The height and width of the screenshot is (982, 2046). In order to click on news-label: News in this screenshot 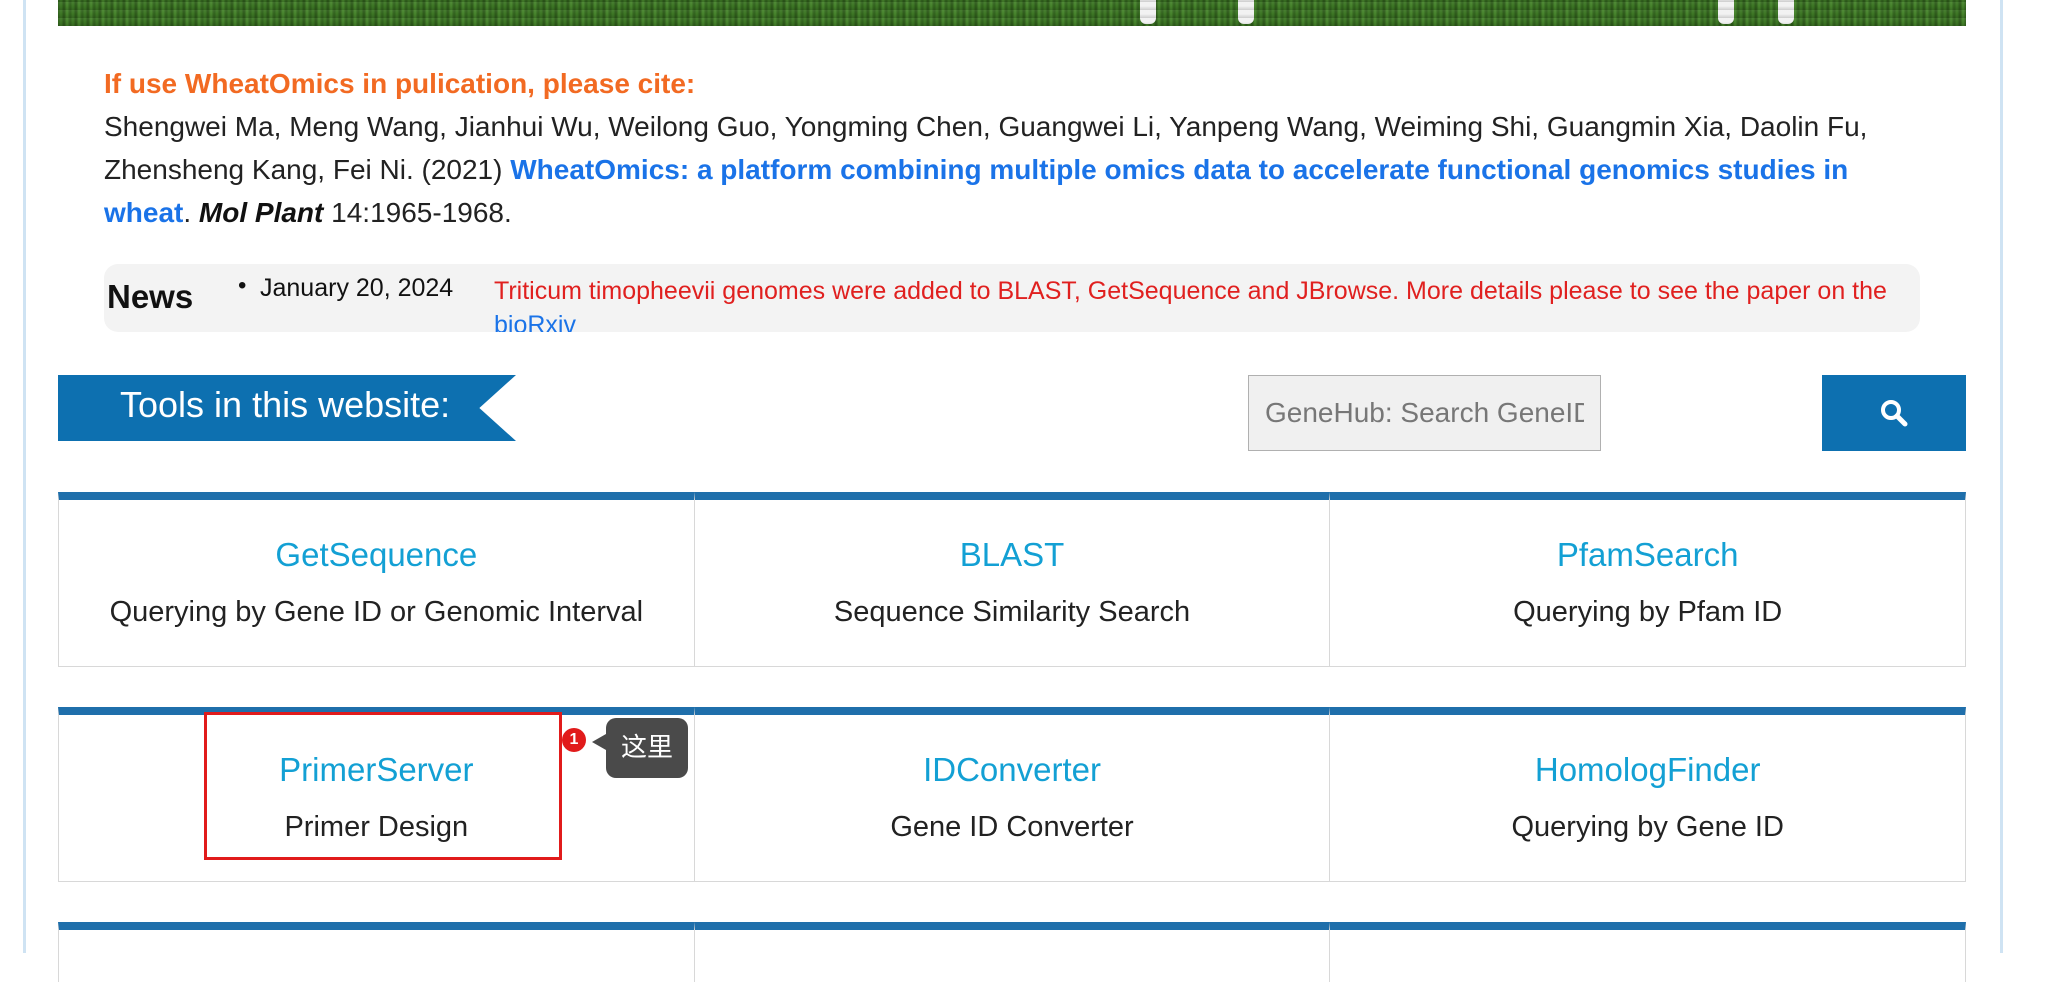, I will do `click(150, 296)`.